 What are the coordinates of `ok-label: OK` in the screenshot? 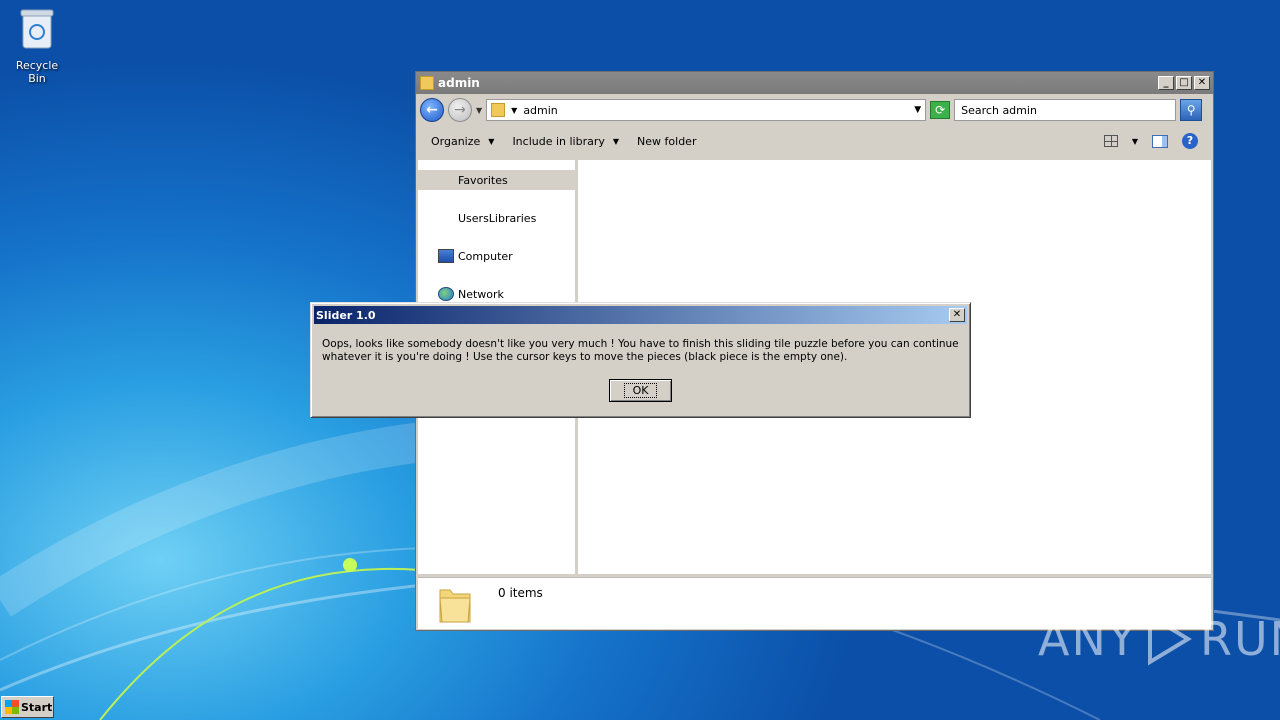 It's located at (640, 390).